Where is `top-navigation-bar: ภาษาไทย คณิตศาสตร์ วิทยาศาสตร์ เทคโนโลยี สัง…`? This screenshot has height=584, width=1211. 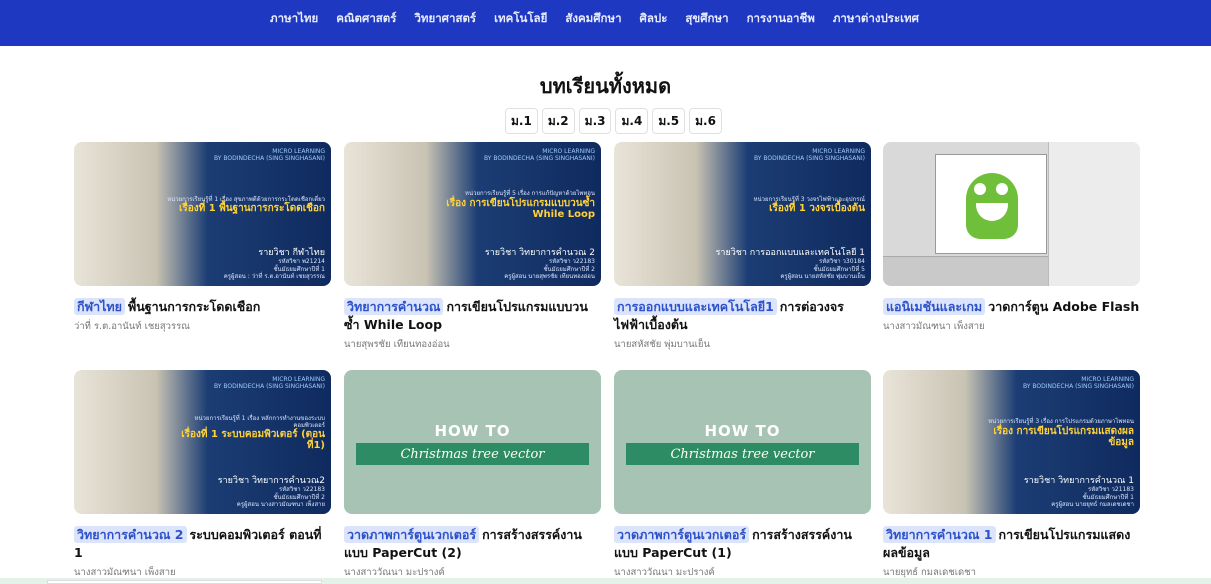 top-navigation-bar: ภาษาไทย คณิตศาสตร์ วิทยาศาสตร์ เทคโนโลยี สัง… is located at coordinates (605, 23).